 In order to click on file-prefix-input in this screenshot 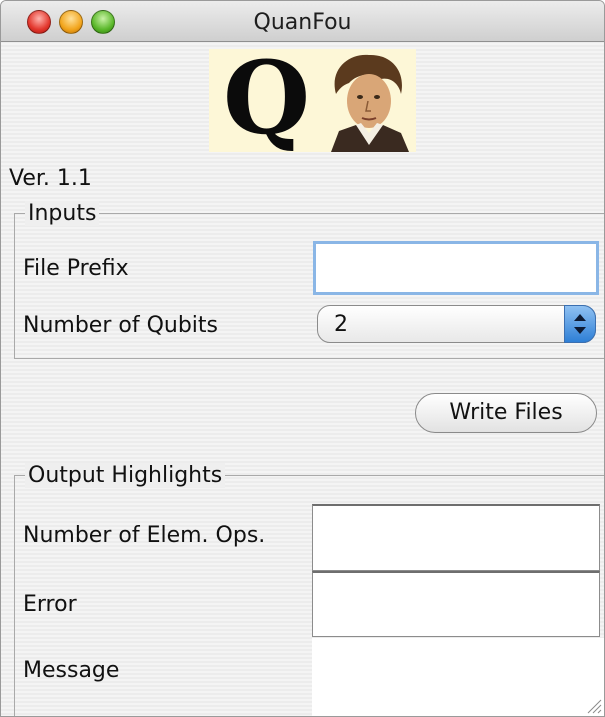, I will do `click(456, 268)`.